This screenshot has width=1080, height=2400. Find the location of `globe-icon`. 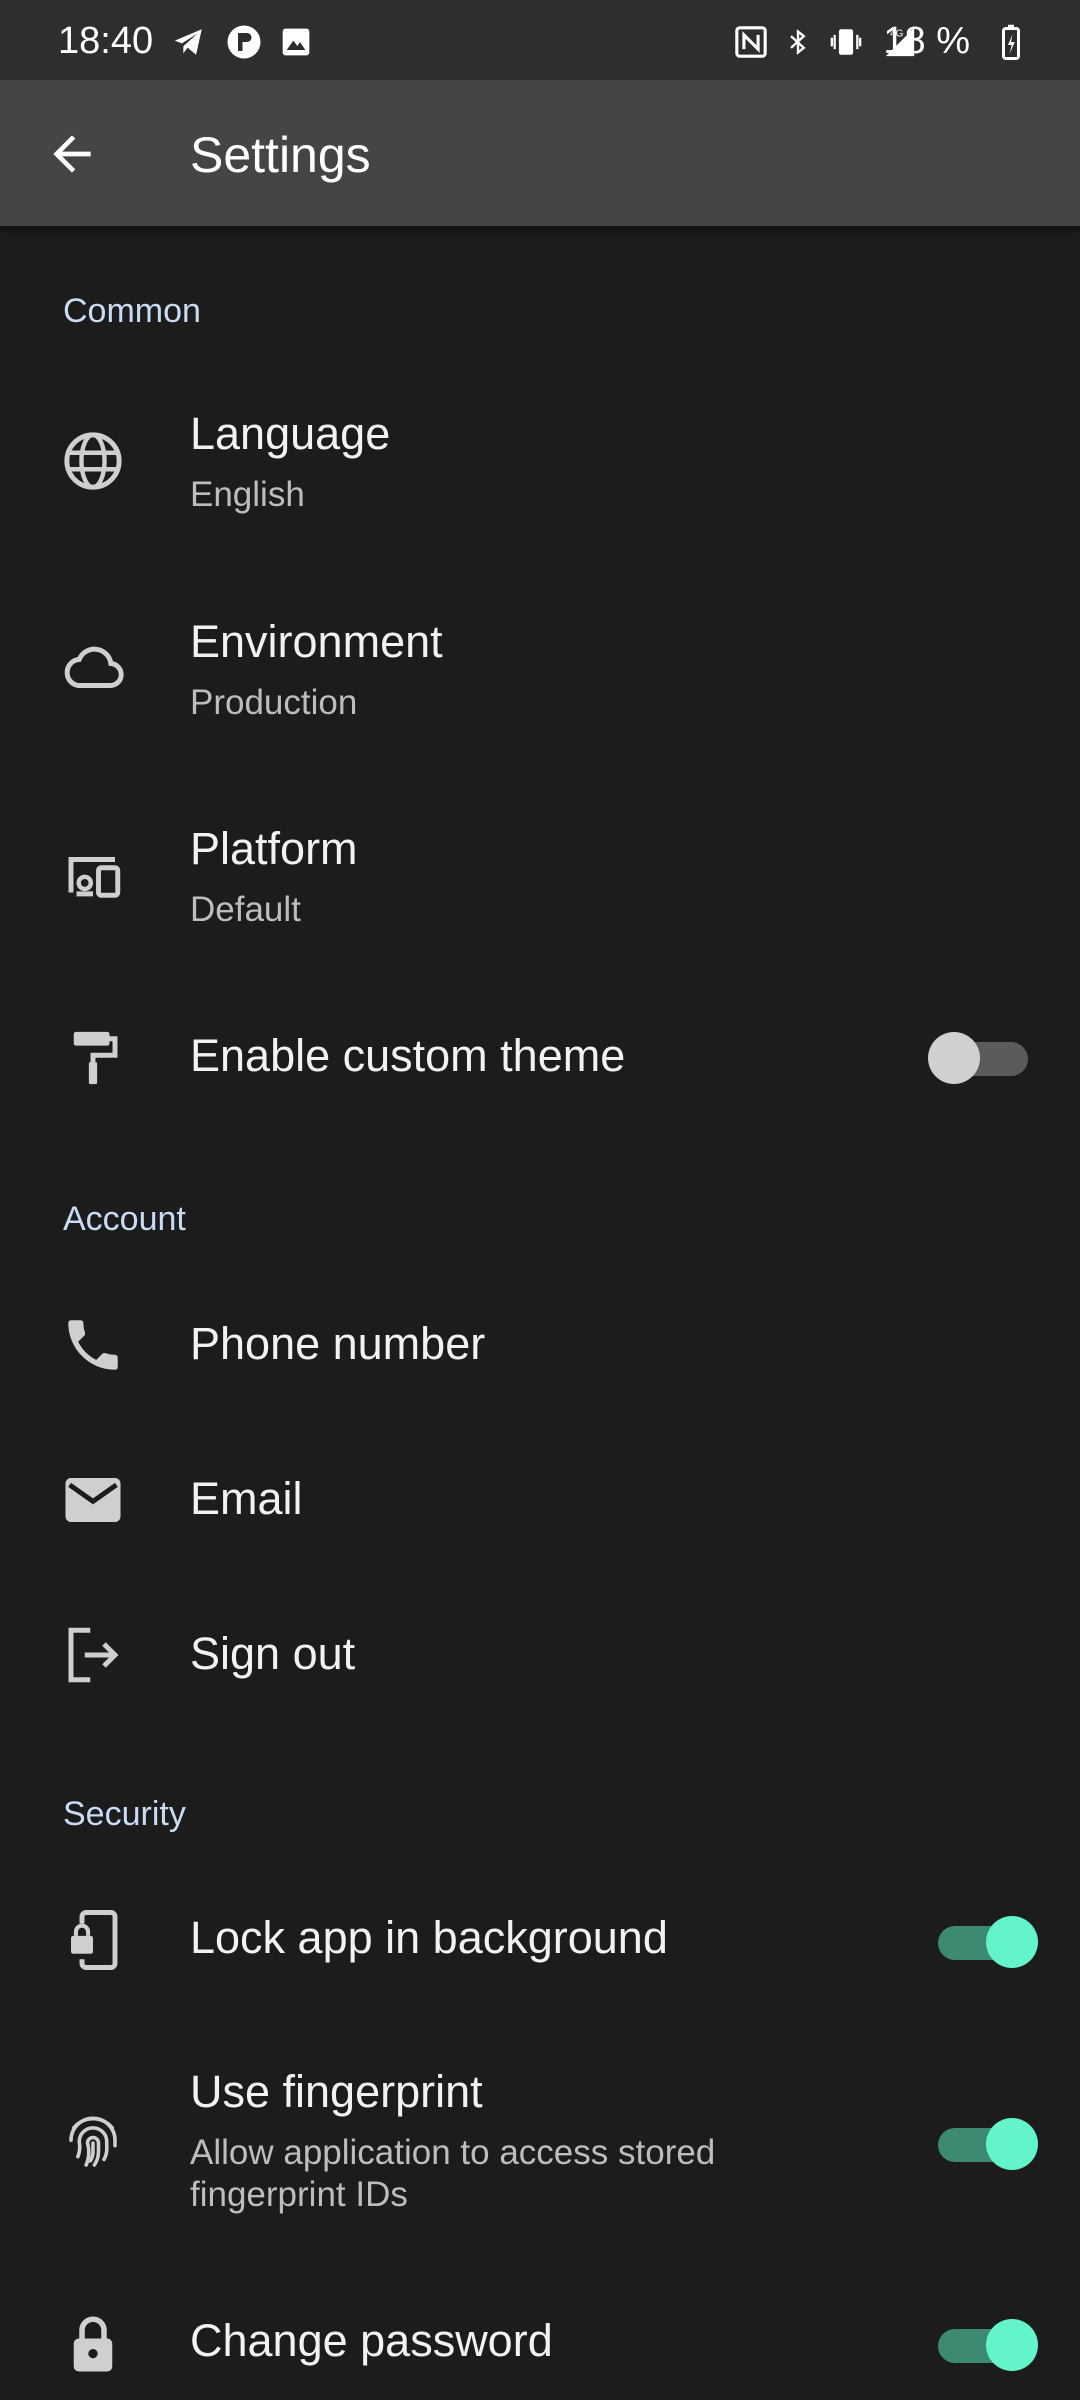

globe-icon is located at coordinates (93, 461).